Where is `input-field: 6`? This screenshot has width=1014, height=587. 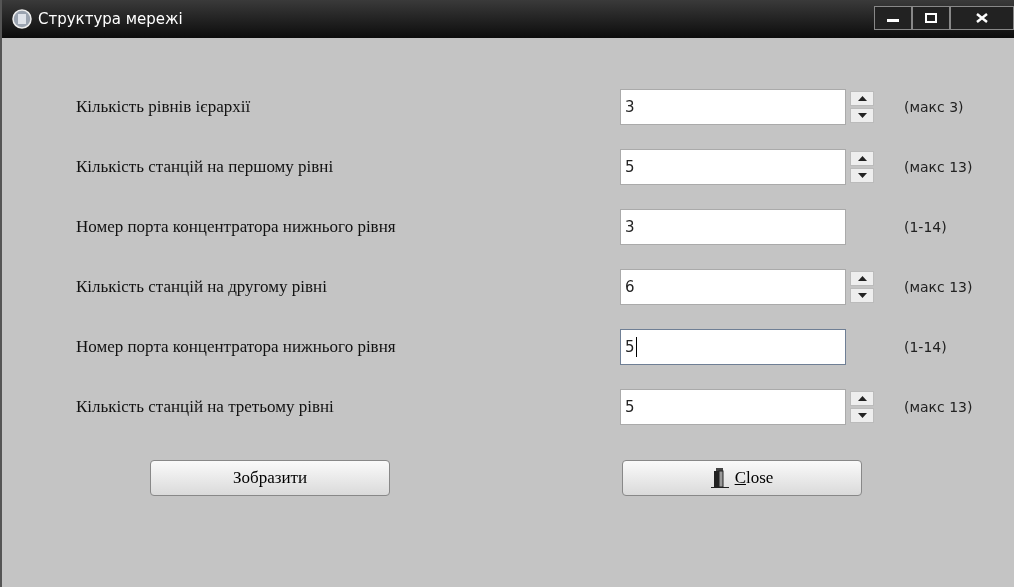 input-field: 6 is located at coordinates (733, 287).